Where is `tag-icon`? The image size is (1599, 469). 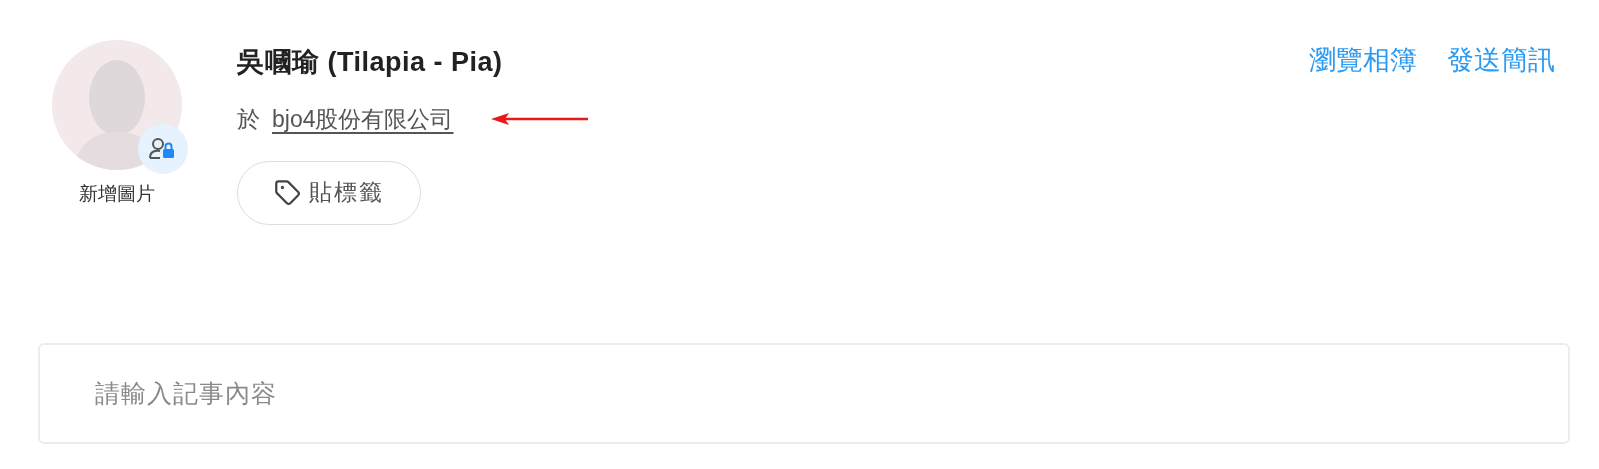
tag-icon is located at coordinates (287, 192).